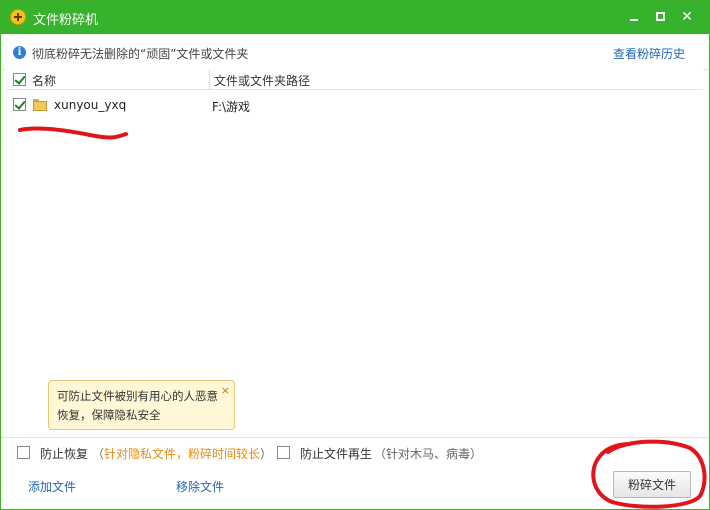 This screenshot has width=710, height=510. What do you see at coordinates (428, 454) in the screenshot?
I see `prevent-regeneration-note: （针对木马、病毒）` at bounding box center [428, 454].